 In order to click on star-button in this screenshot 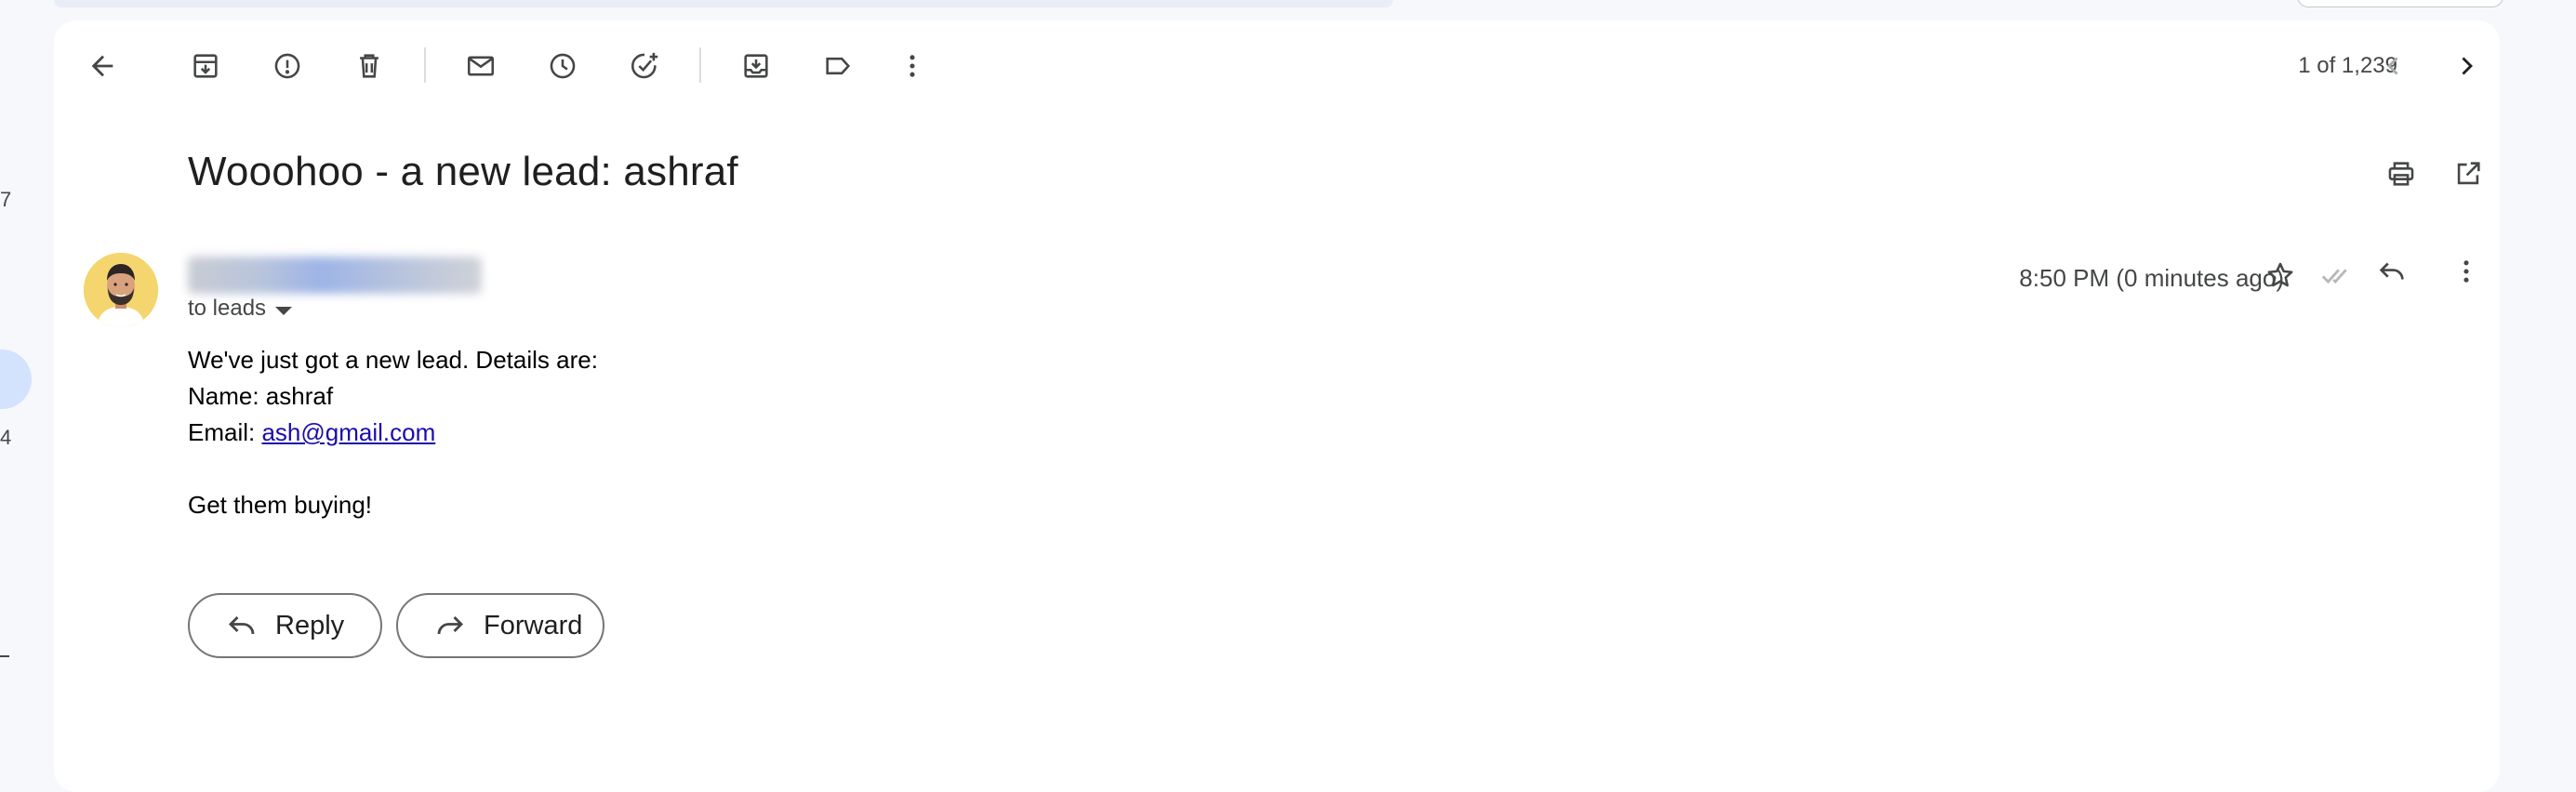, I will do `click(2280, 275)`.